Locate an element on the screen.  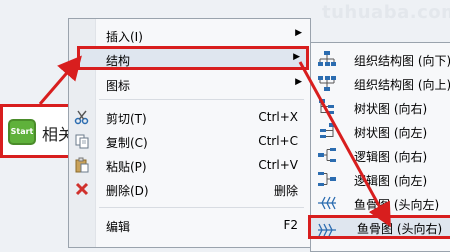
menu-item-label: 复制(C) is located at coordinates (127, 143).